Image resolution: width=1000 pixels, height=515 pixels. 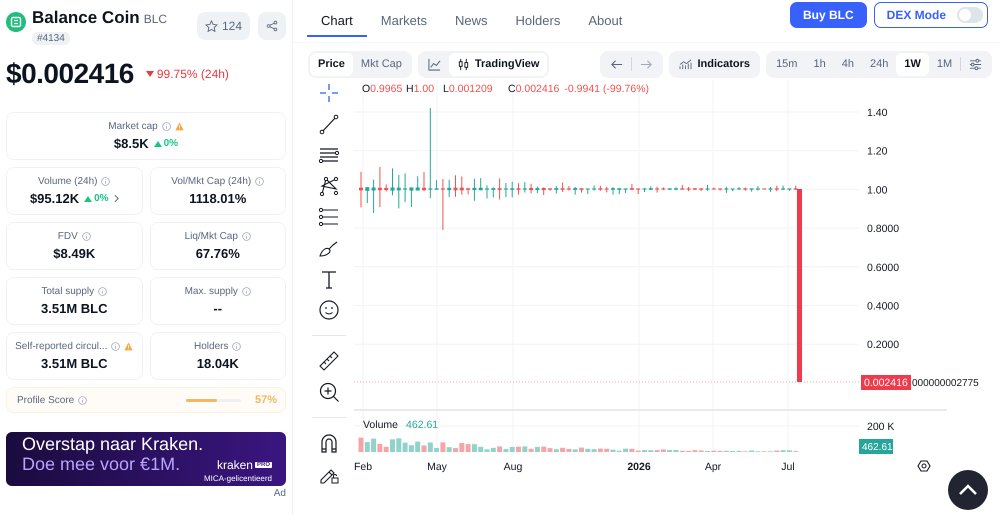 I want to click on ad-subline: Doe mee voor €1M., so click(x=101, y=464).